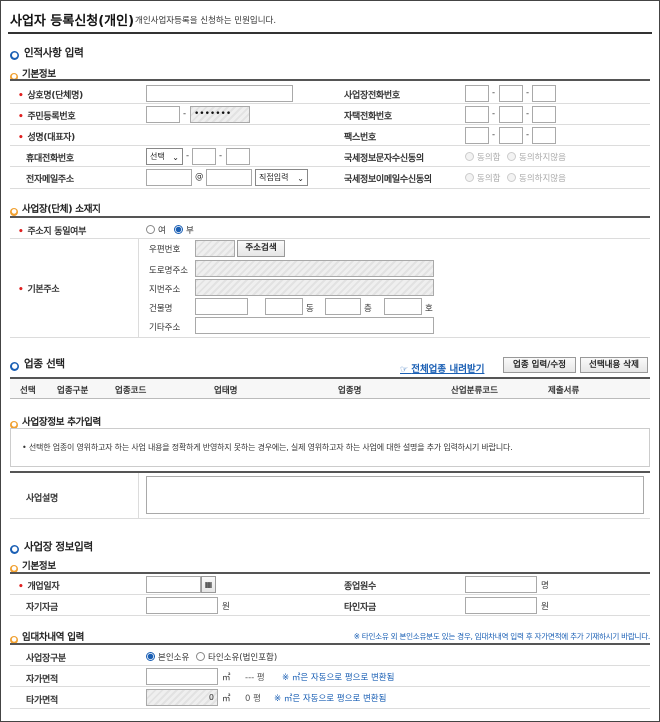 This screenshot has height=722, width=660. I want to click on email-domain-input, so click(229, 177).